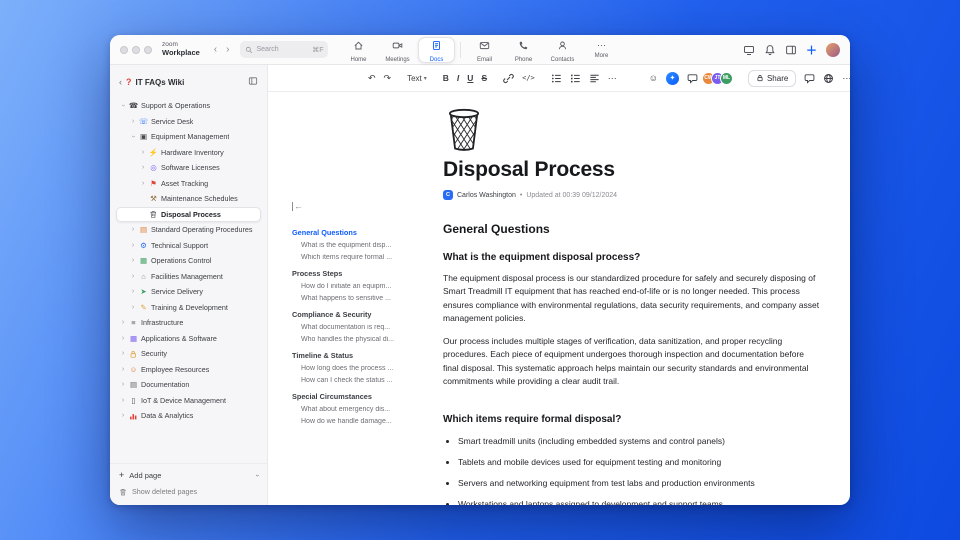 Image resolution: width=960 pixels, height=540 pixels. I want to click on tab-email: Email, so click(484, 50).